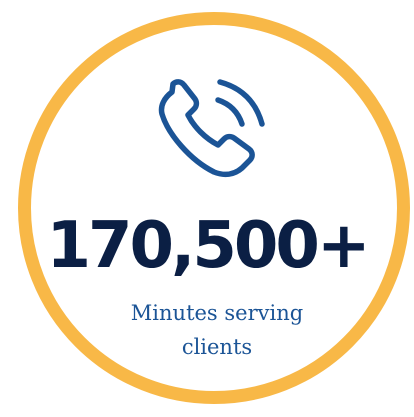 This screenshot has height=417, width=414. What do you see at coordinates (217, 330) in the screenshot?
I see `stat-caption: Minutes serving clients` at bounding box center [217, 330].